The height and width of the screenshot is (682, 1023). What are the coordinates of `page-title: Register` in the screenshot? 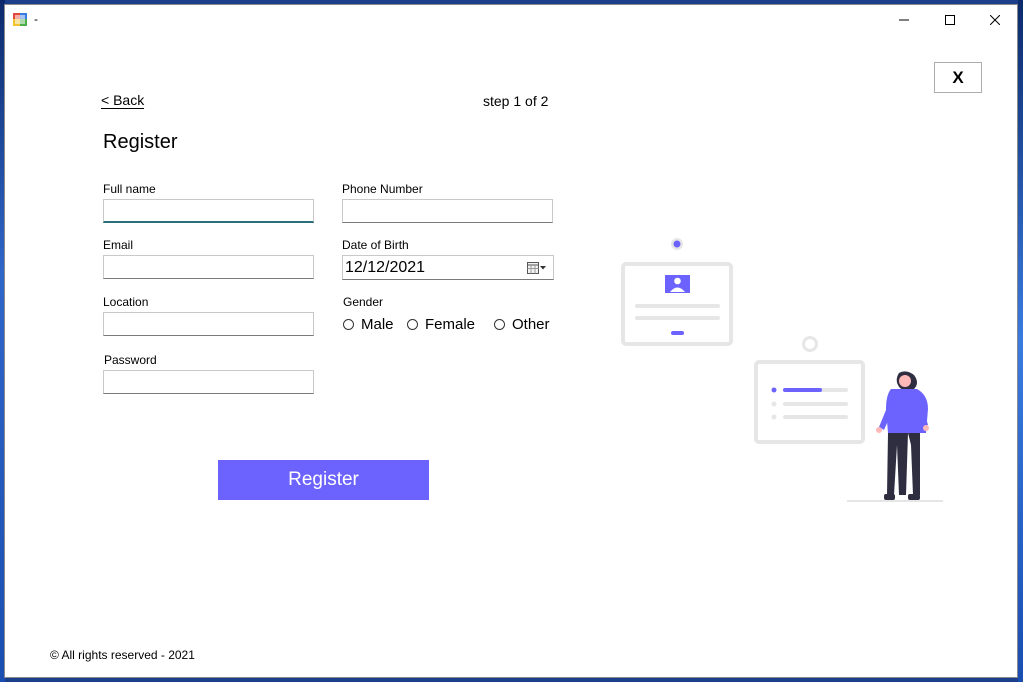 It's located at (140, 142).